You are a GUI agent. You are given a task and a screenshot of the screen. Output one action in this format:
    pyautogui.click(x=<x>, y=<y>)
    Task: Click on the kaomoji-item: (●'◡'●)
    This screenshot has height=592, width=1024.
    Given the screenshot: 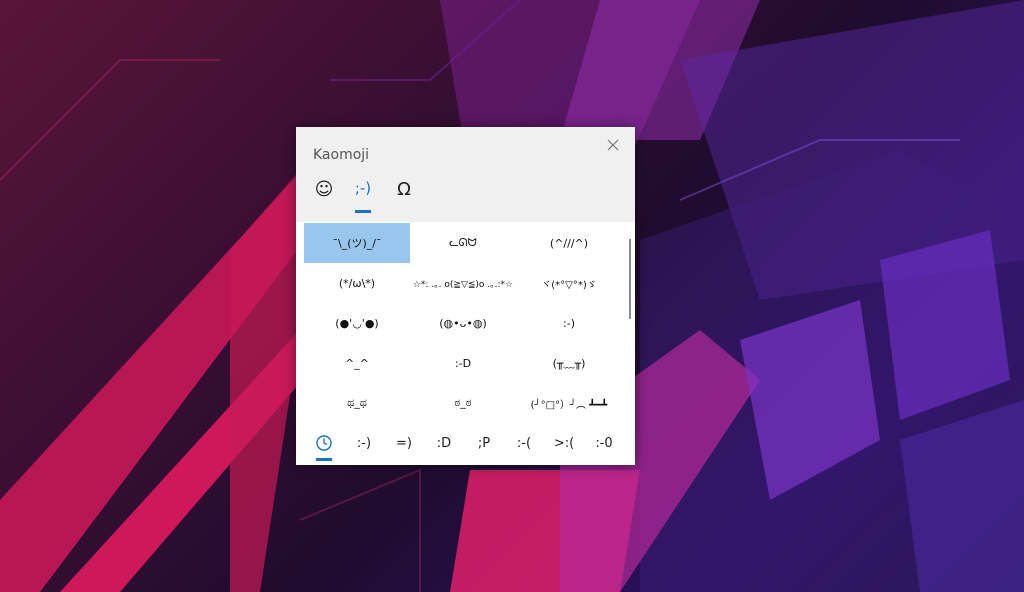 What is the action you would take?
    pyautogui.click(x=357, y=323)
    